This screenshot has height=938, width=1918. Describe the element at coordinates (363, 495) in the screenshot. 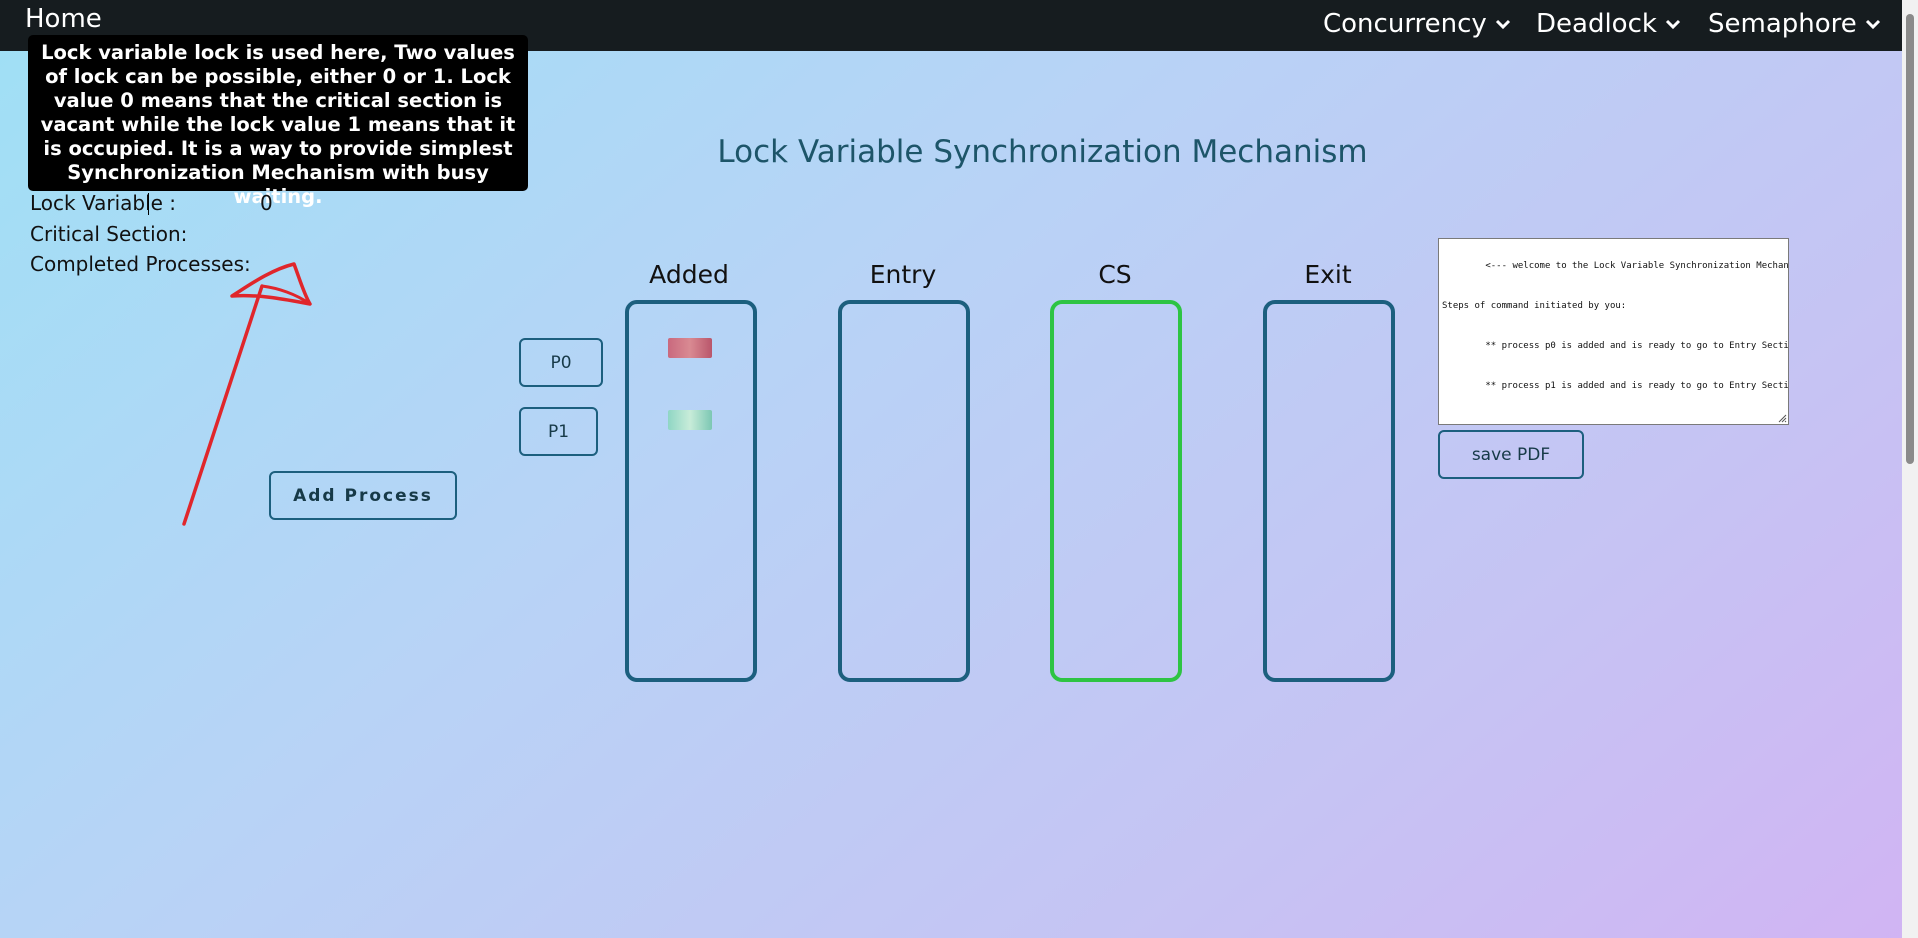

I see `add-process-button: Add Process` at that location.